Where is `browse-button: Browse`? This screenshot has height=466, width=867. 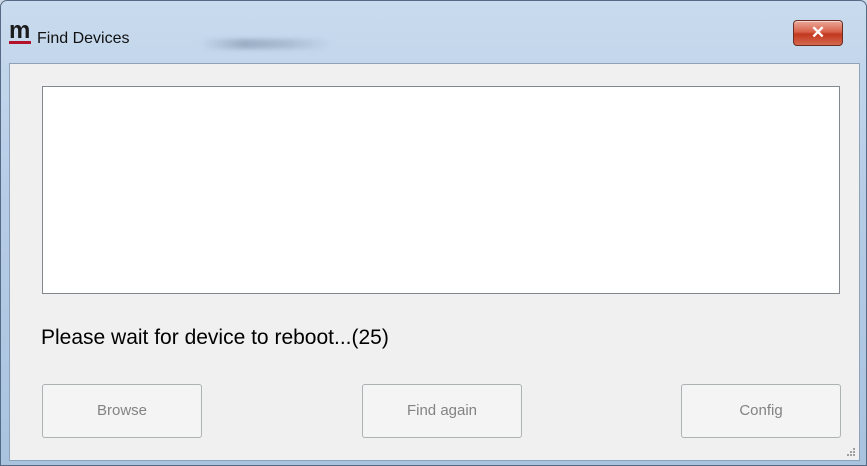
browse-button: Browse is located at coordinates (122, 411).